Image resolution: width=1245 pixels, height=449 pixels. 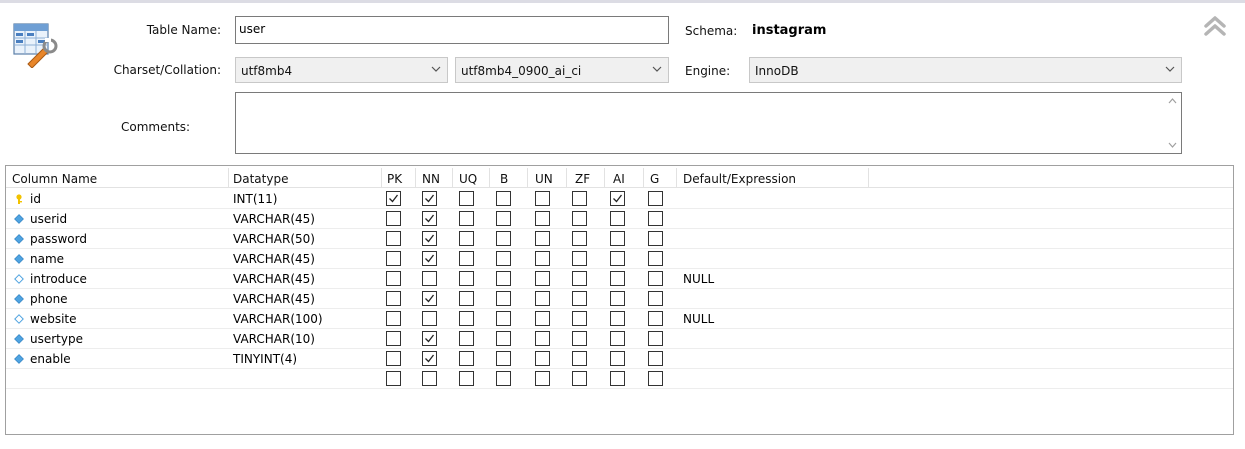 What do you see at coordinates (562, 70) in the screenshot?
I see `collation-select: utf8mb4_0900_ai_ci` at bounding box center [562, 70].